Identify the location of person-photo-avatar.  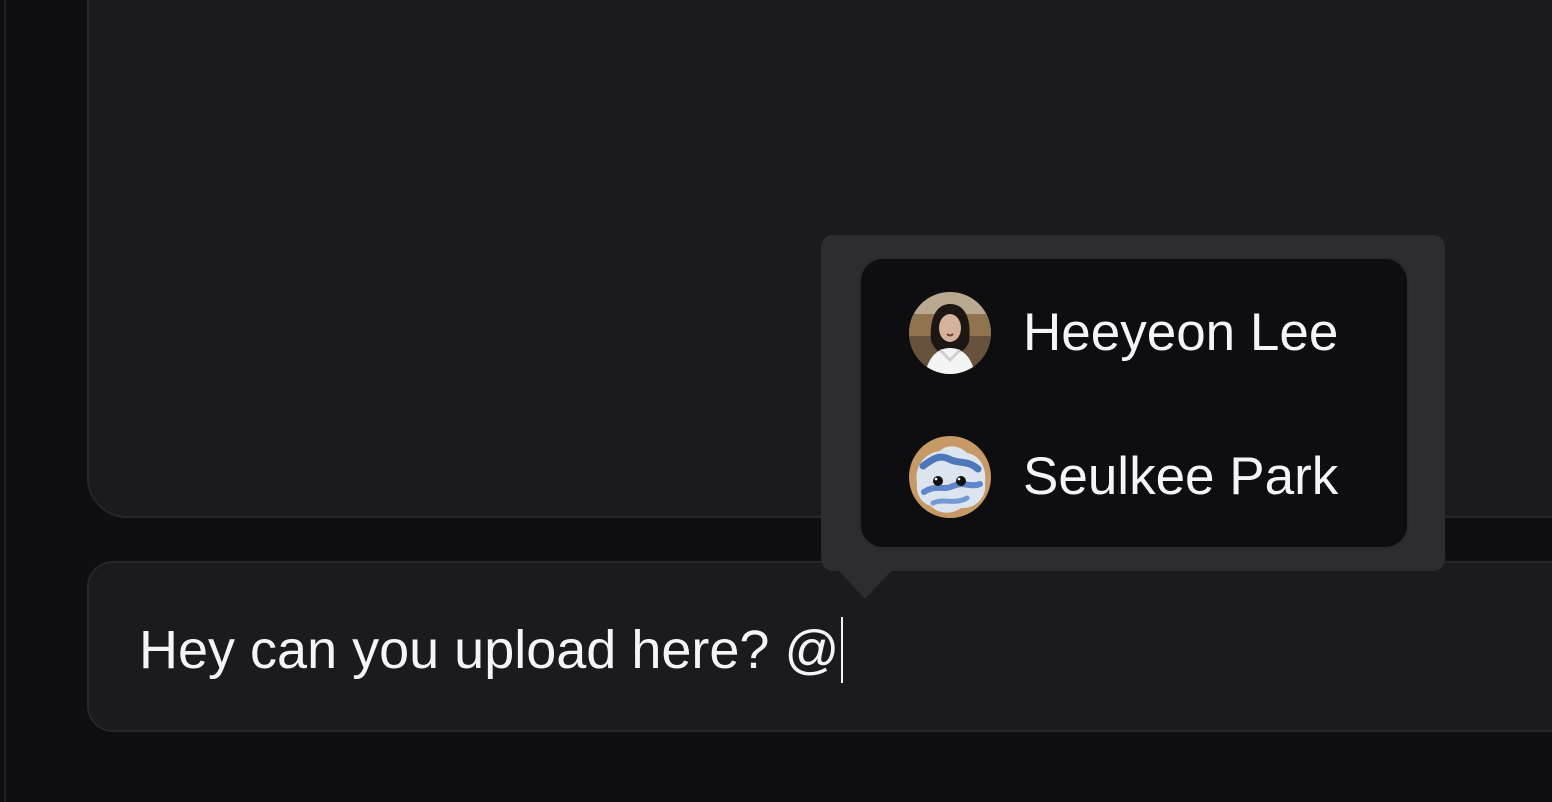
(950, 333).